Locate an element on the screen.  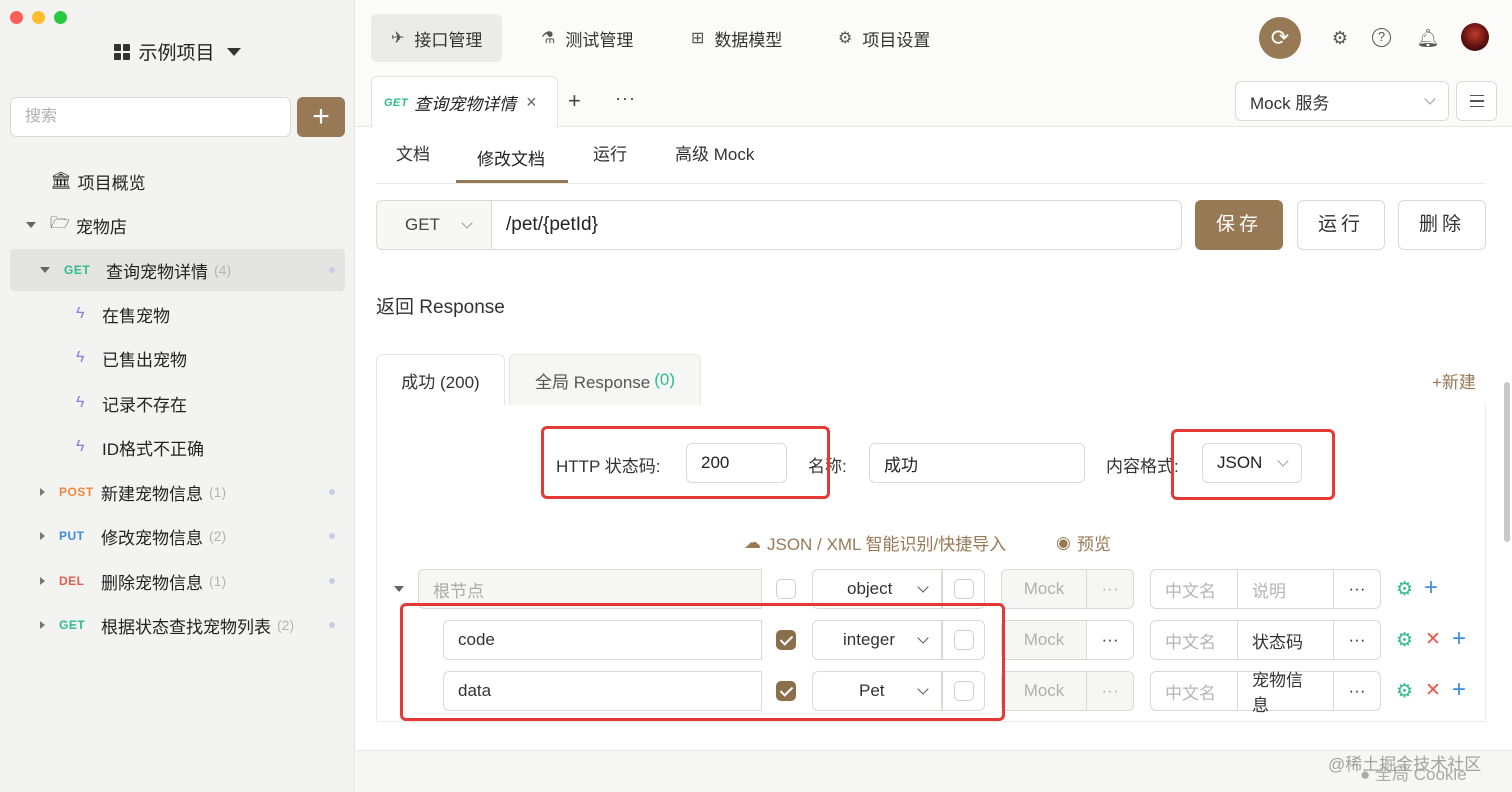
help-icon: ? is located at coordinates (1381, 37).